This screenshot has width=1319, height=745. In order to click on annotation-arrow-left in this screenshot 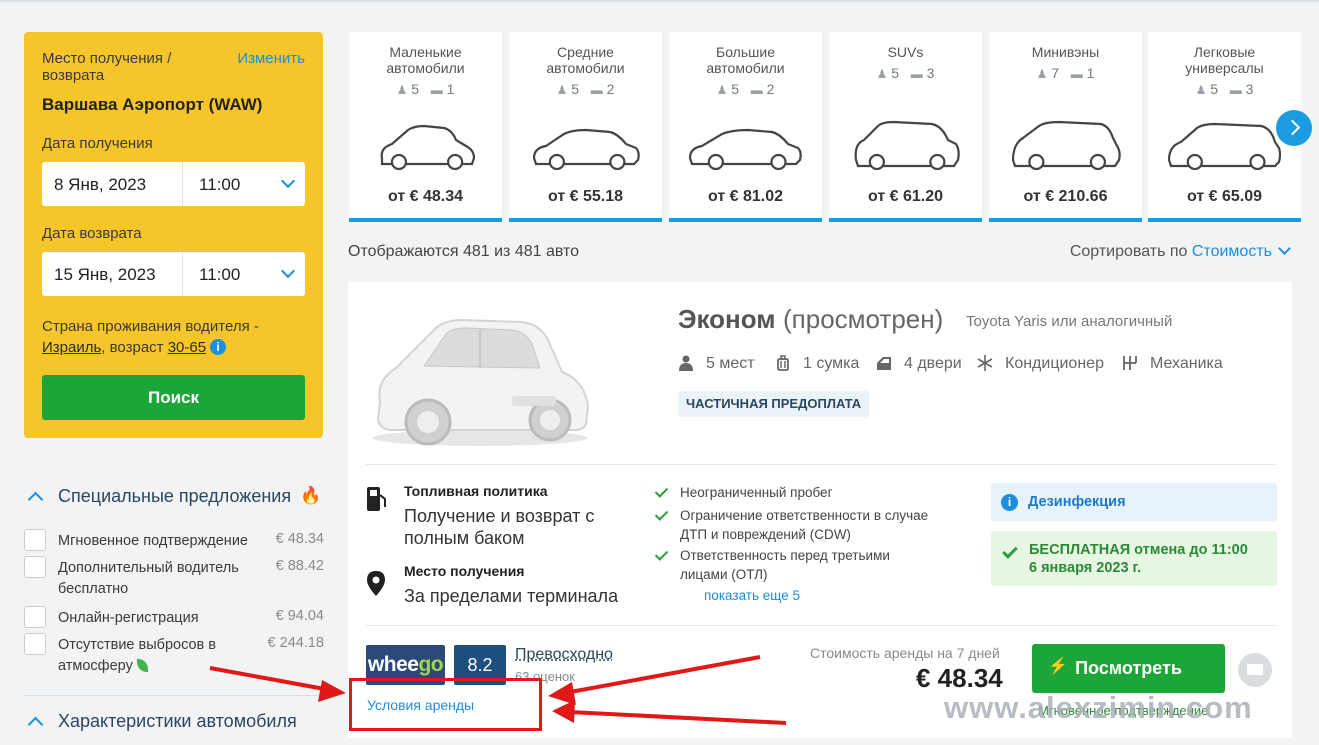, I will do `click(270, 679)`.